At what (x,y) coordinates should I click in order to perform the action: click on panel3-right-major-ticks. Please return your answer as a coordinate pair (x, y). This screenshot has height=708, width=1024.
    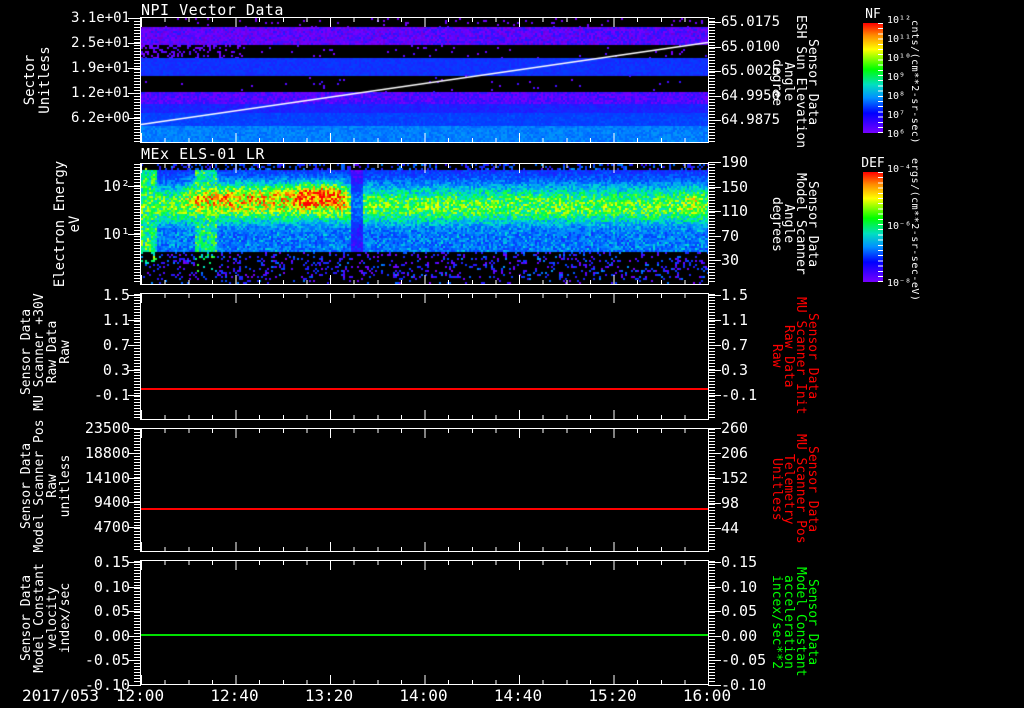
    Looking at the image, I should click on (714, 345).